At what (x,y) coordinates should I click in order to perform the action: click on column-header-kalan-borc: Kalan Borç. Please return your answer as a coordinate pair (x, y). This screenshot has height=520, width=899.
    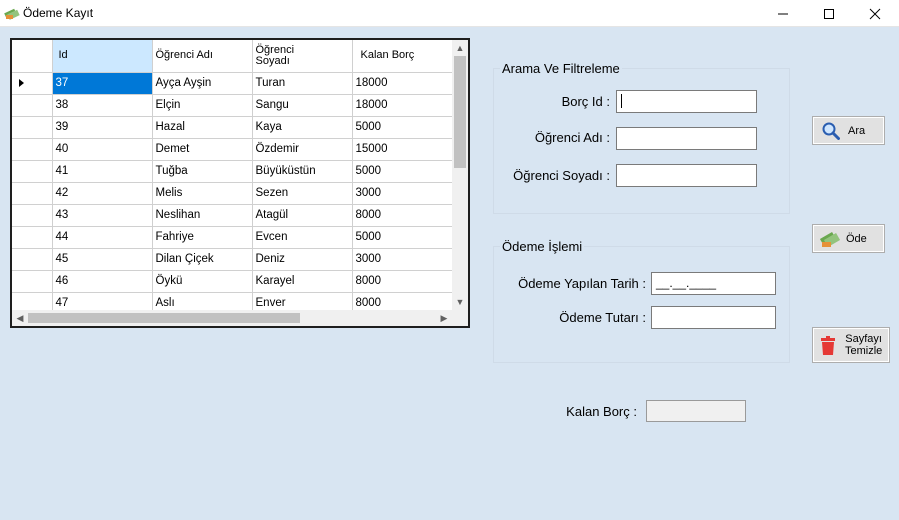
    Looking at the image, I should click on (402, 56).